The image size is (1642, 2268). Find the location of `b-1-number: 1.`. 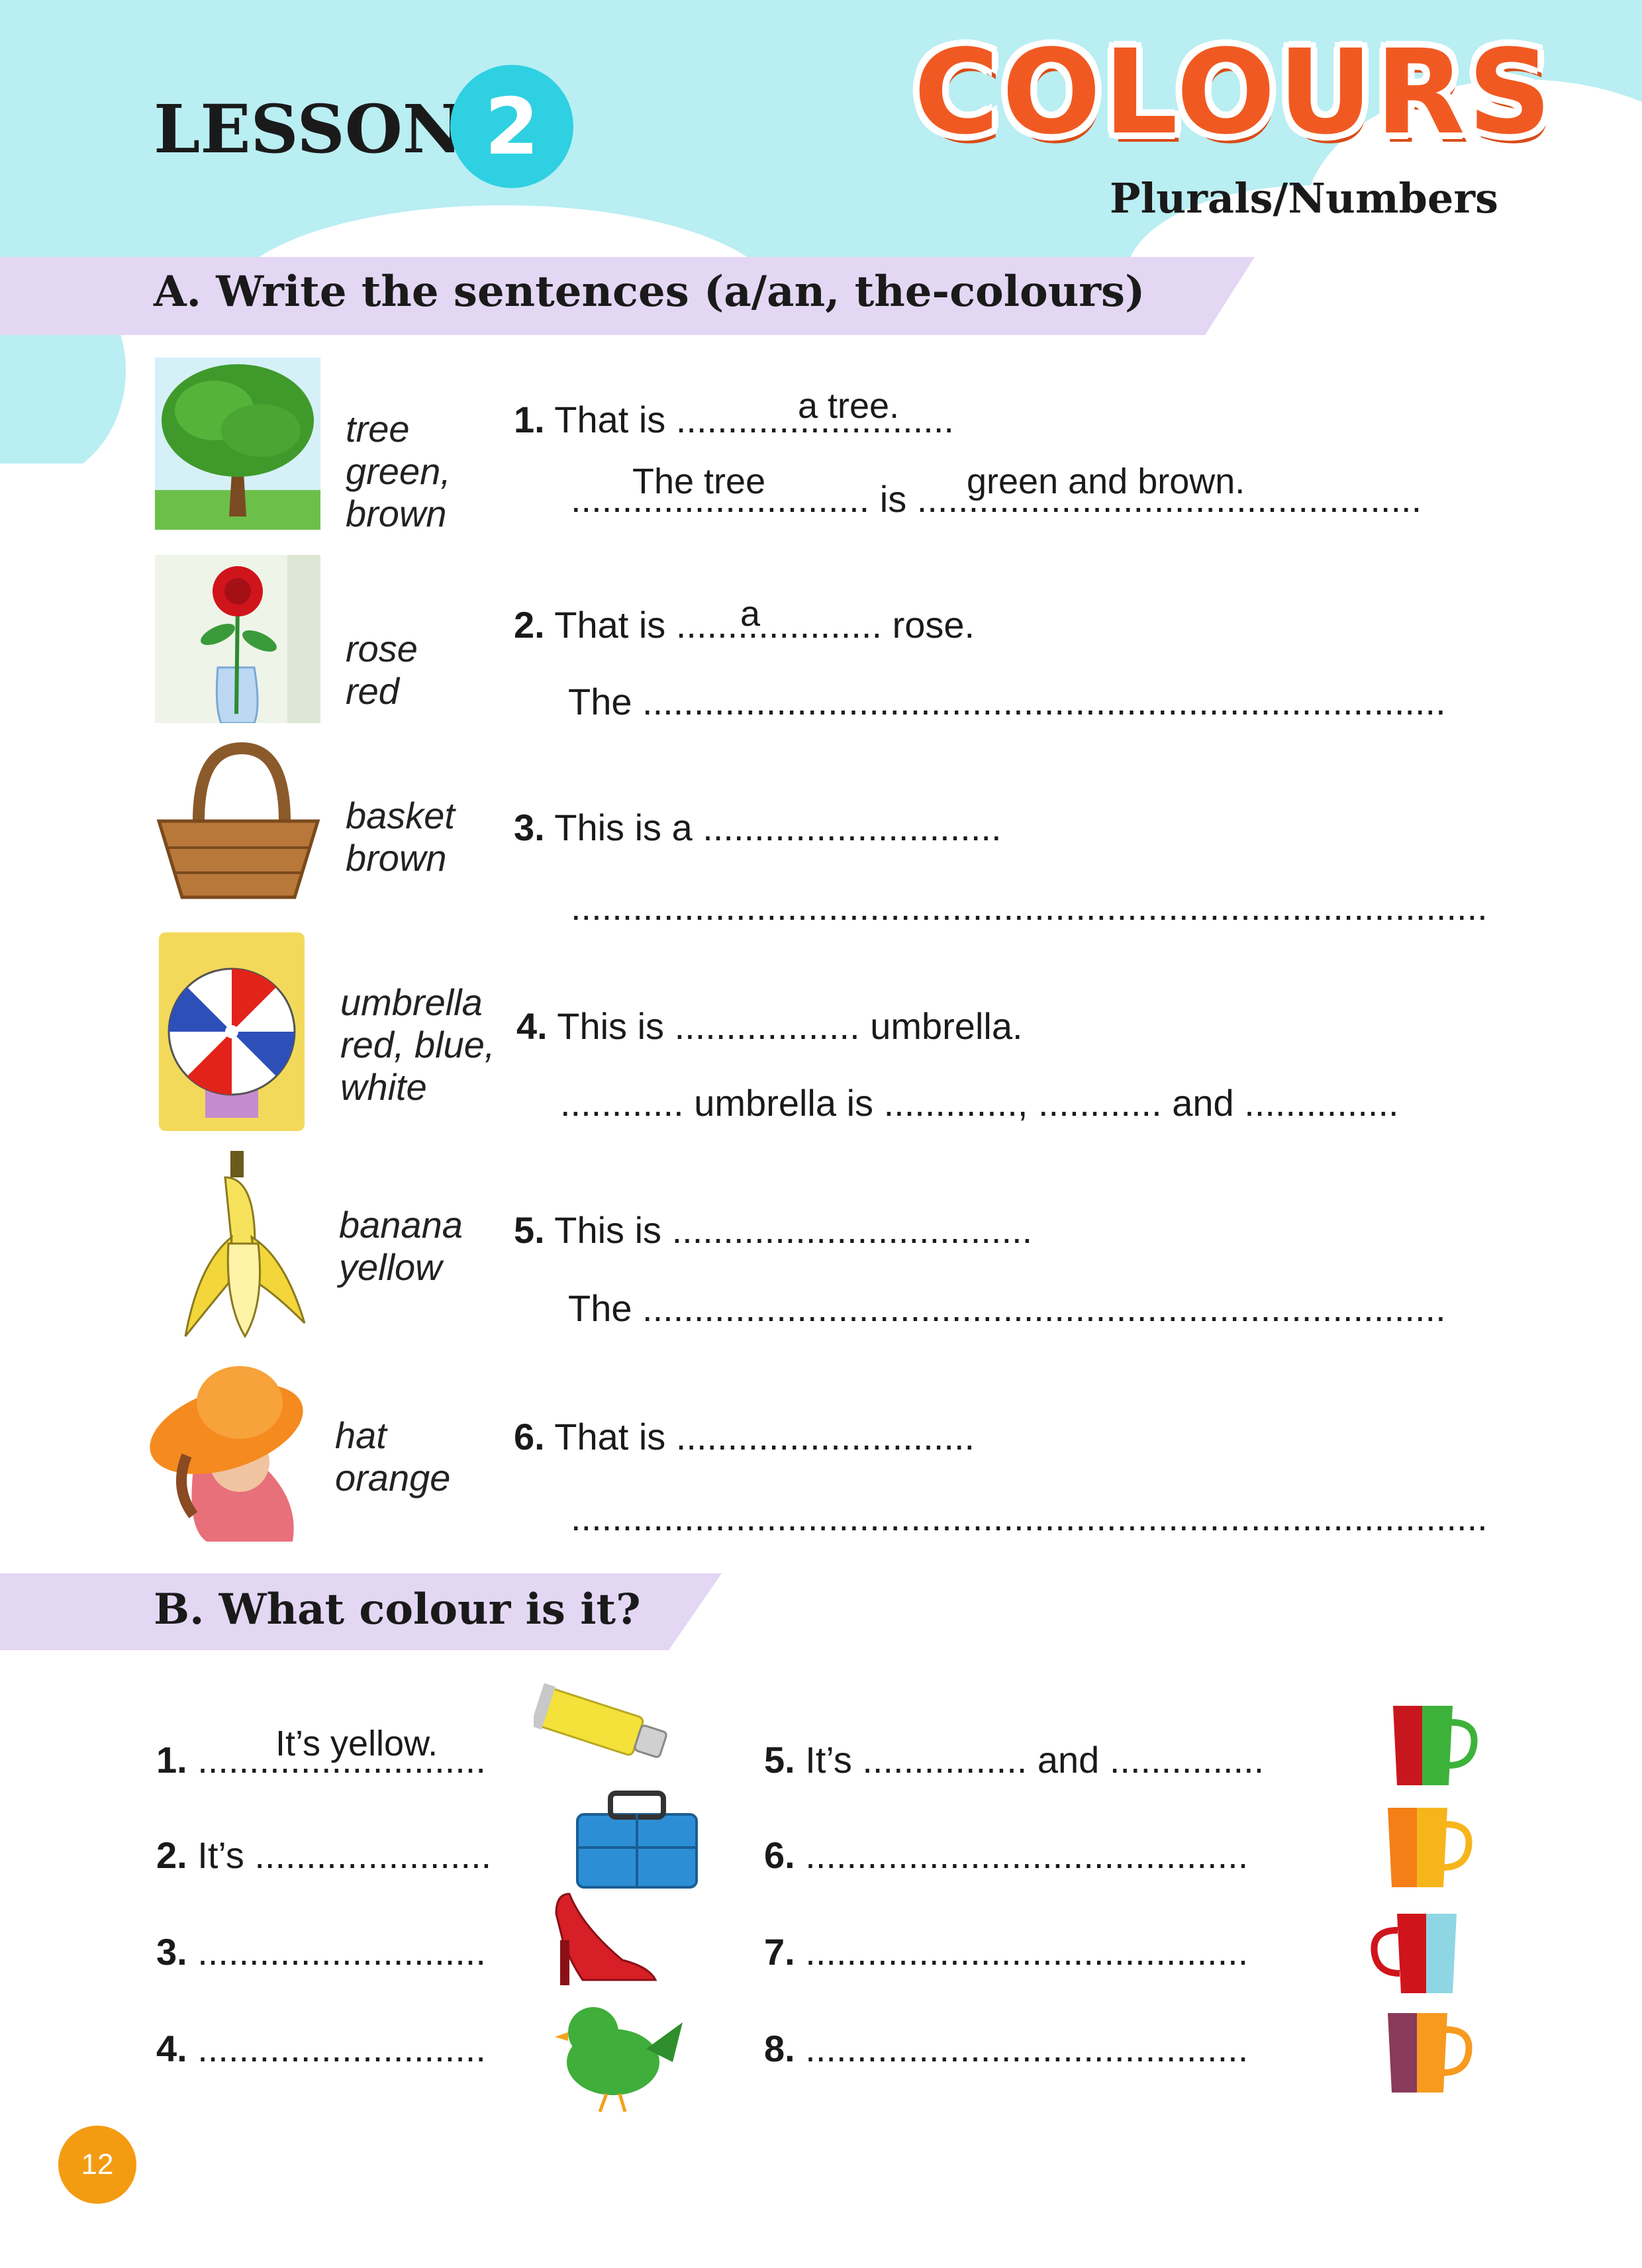

b-1-number: 1. is located at coordinates (172, 1760).